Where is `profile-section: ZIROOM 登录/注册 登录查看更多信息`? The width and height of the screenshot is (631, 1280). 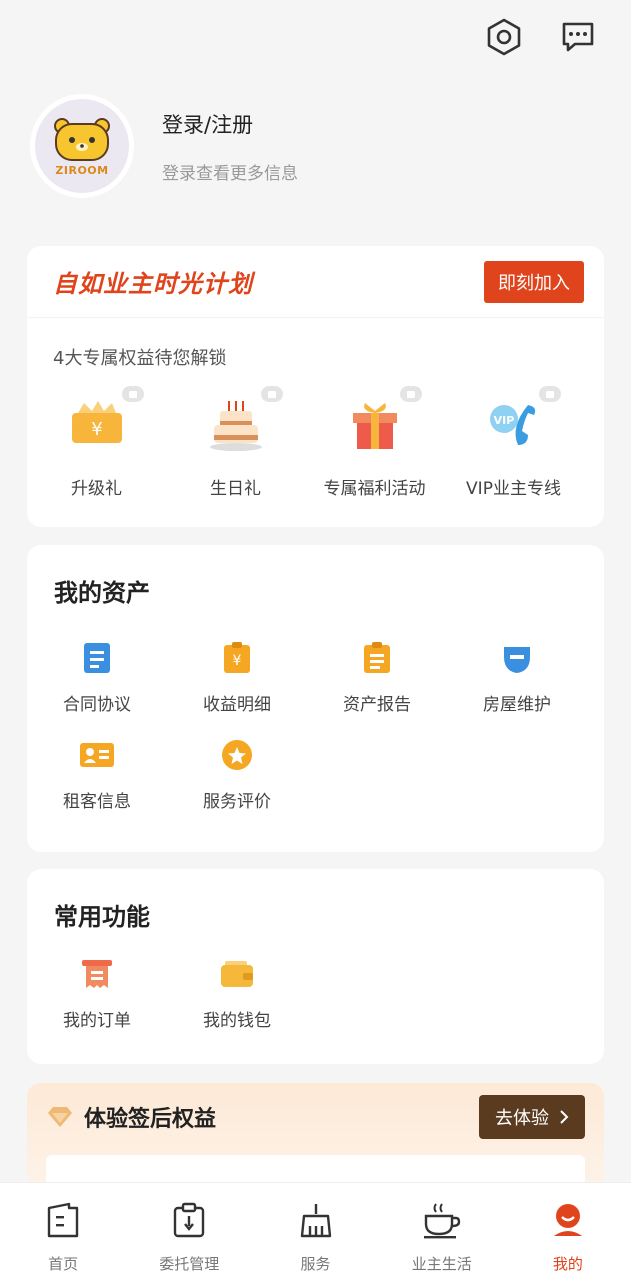
profile-section: ZIROOM 登录/注册 登录查看更多信息 is located at coordinates (164, 146).